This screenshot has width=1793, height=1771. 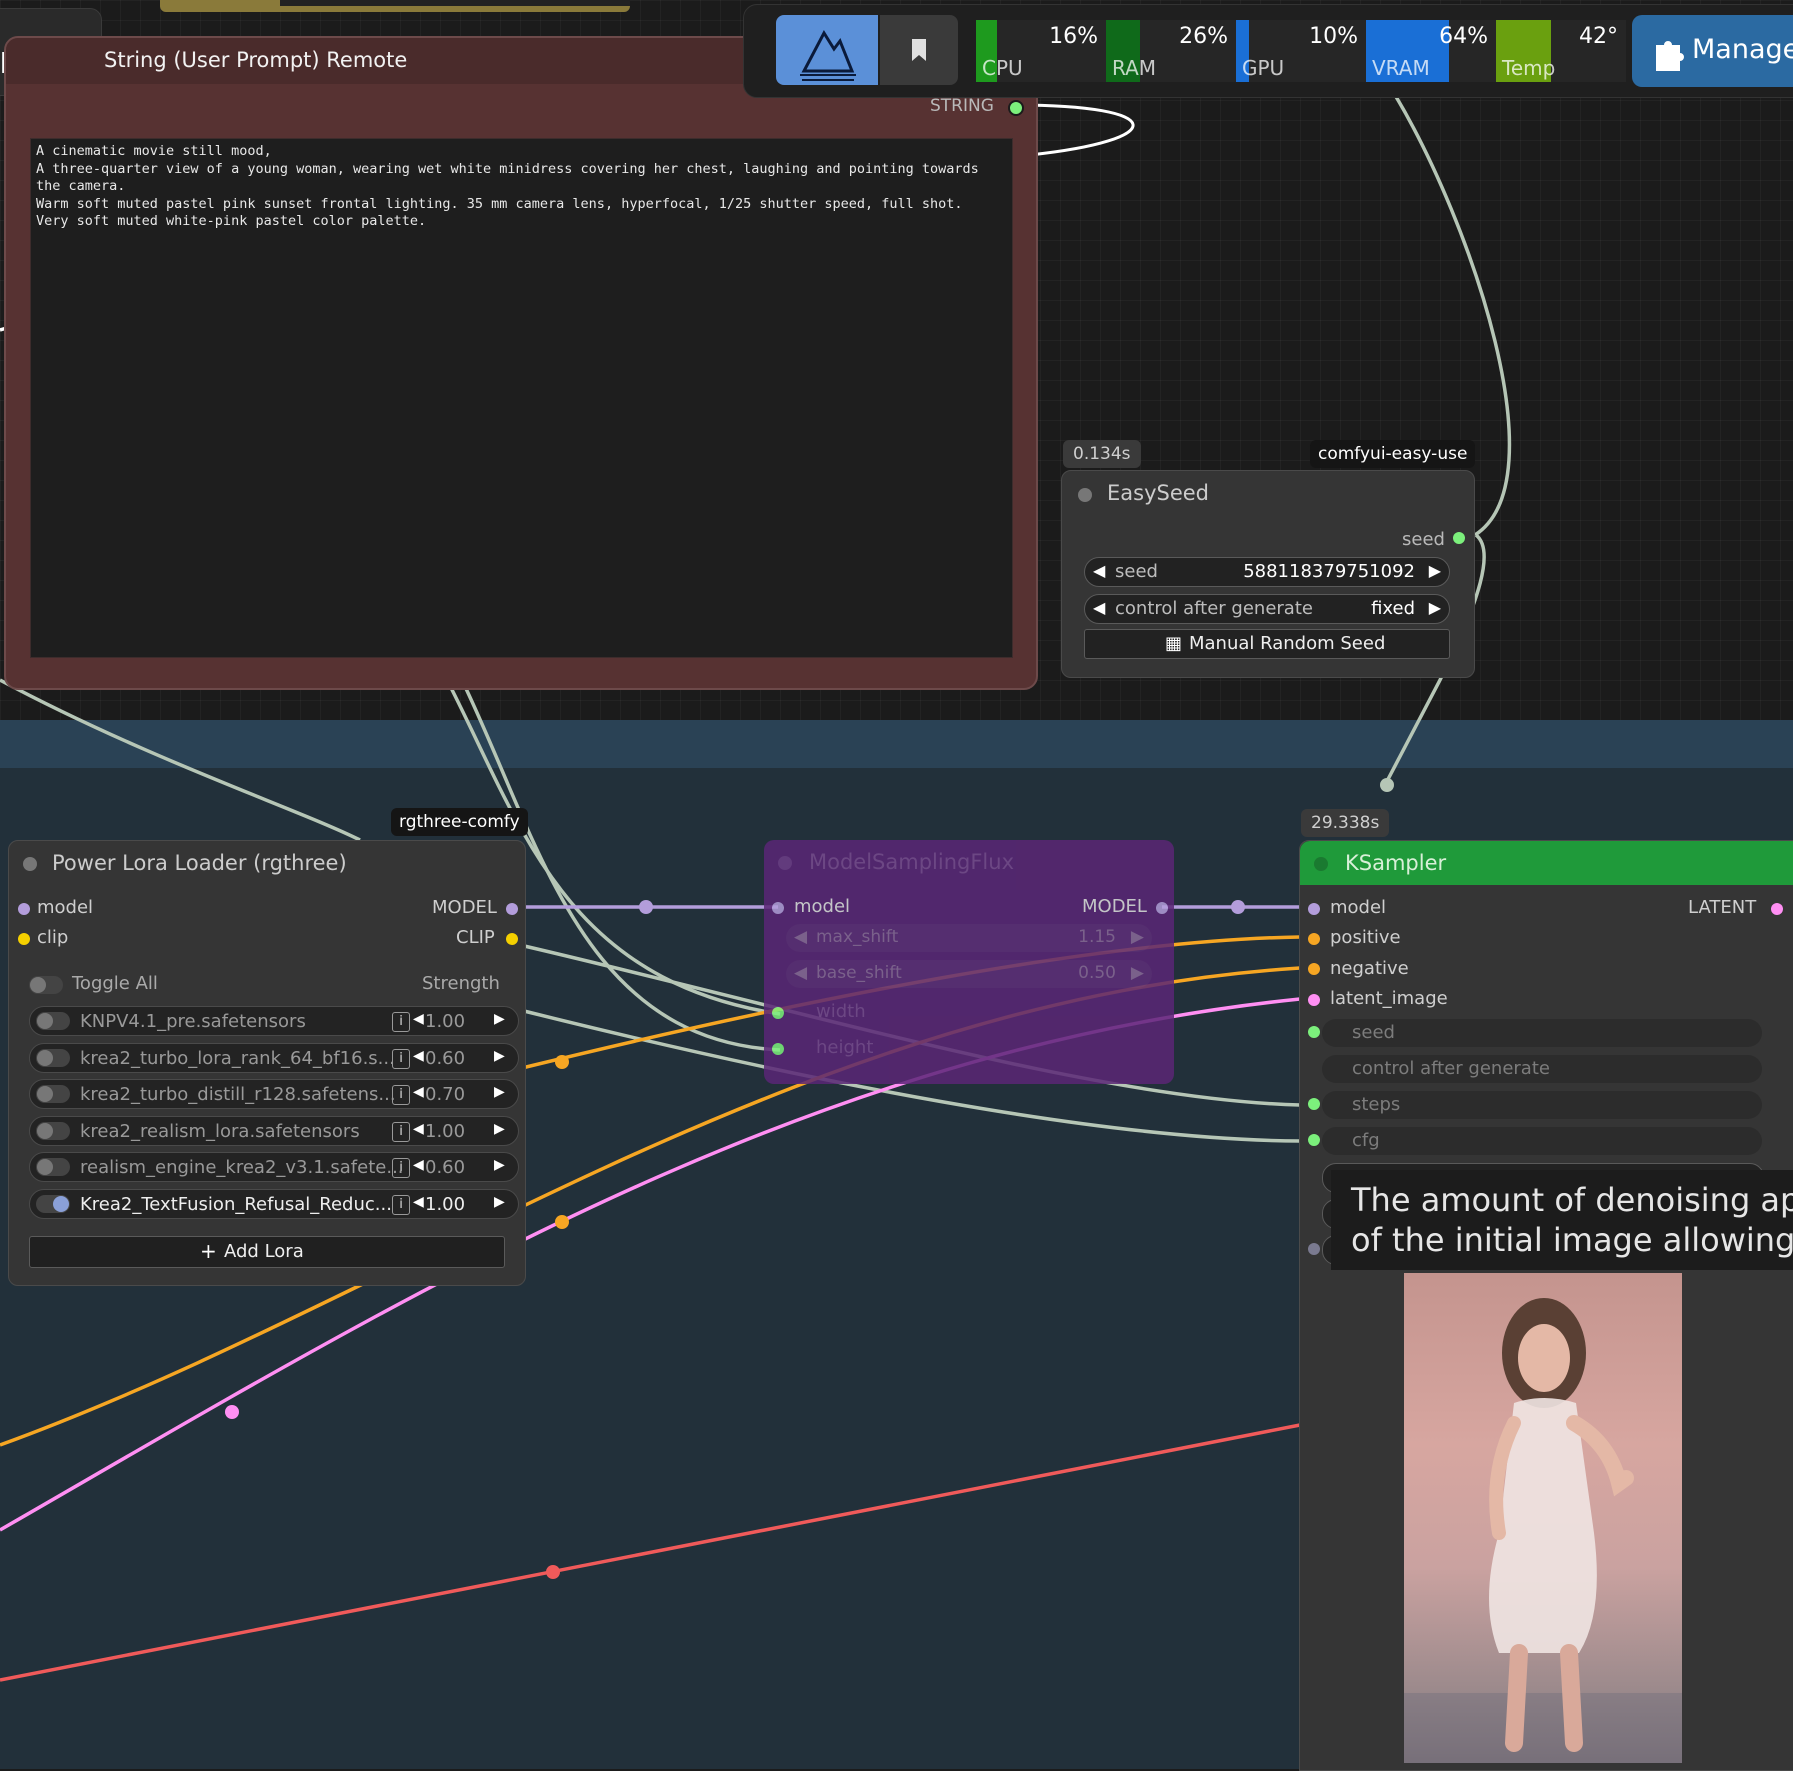 I want to click on lora-strength: 0.70, so click(x=445, y=1094).